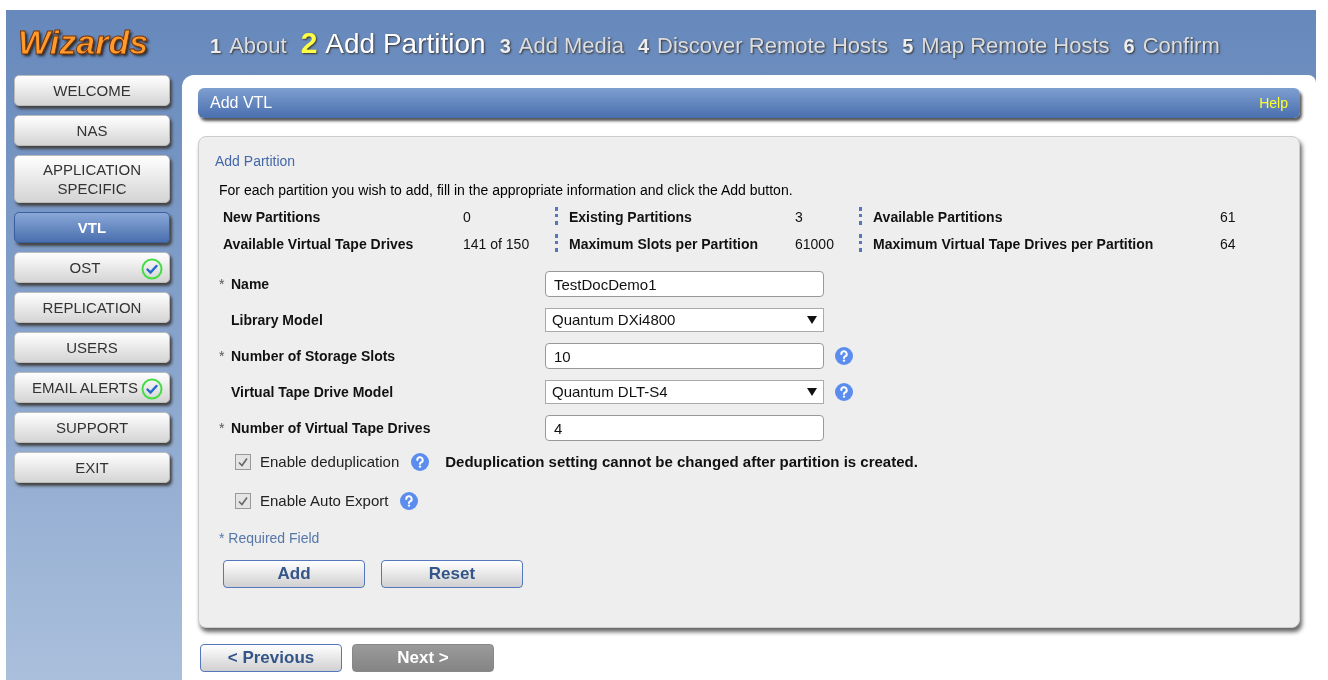 This screenshot has height=680, width=1328. Describe the element at coordinates (319, 244) in the screenshot. I see `stat-label: Available Virtual Tape Drives` at that location.